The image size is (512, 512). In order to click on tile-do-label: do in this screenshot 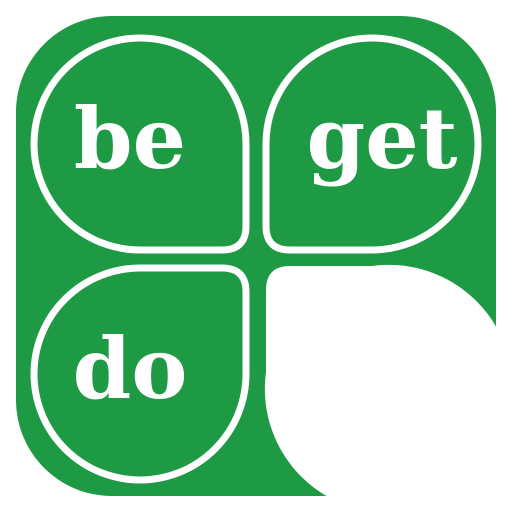, I will do `click(130, 368)`.